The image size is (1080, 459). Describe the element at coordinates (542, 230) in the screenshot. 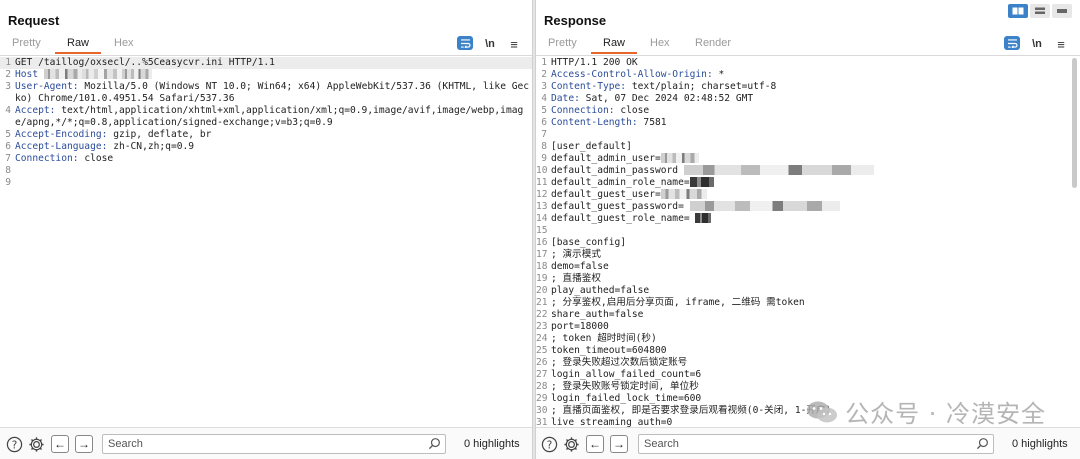

I see `response-line: 15` at that location.